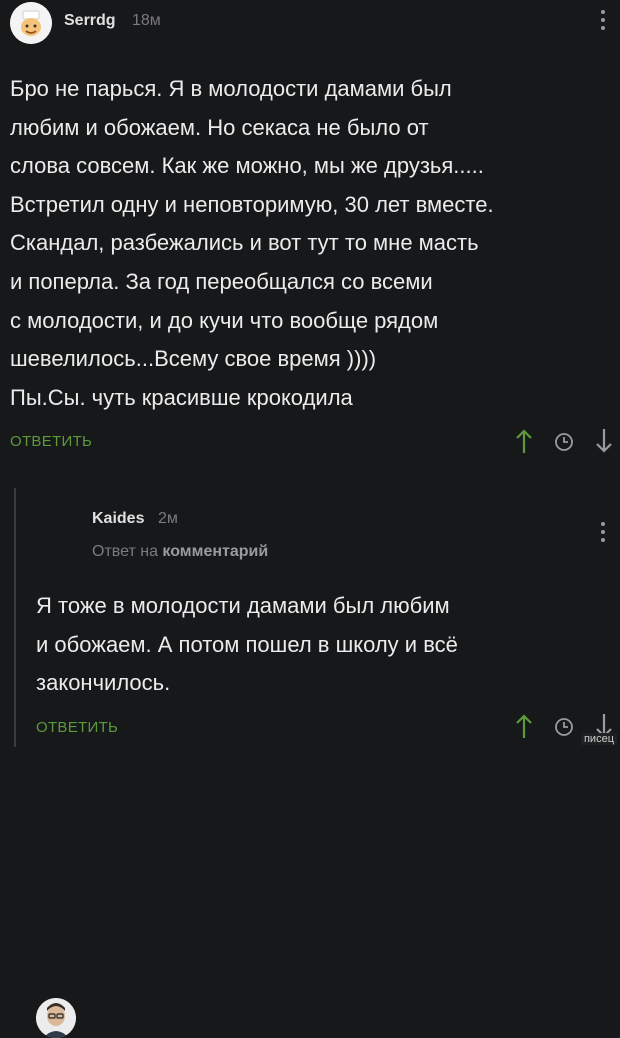 The height and width of the screenshot is (1038, 620). What do you see at coordinates (118, 519) in the screenshot?
I see `username: Kaides` at bounding box center [118, 519].